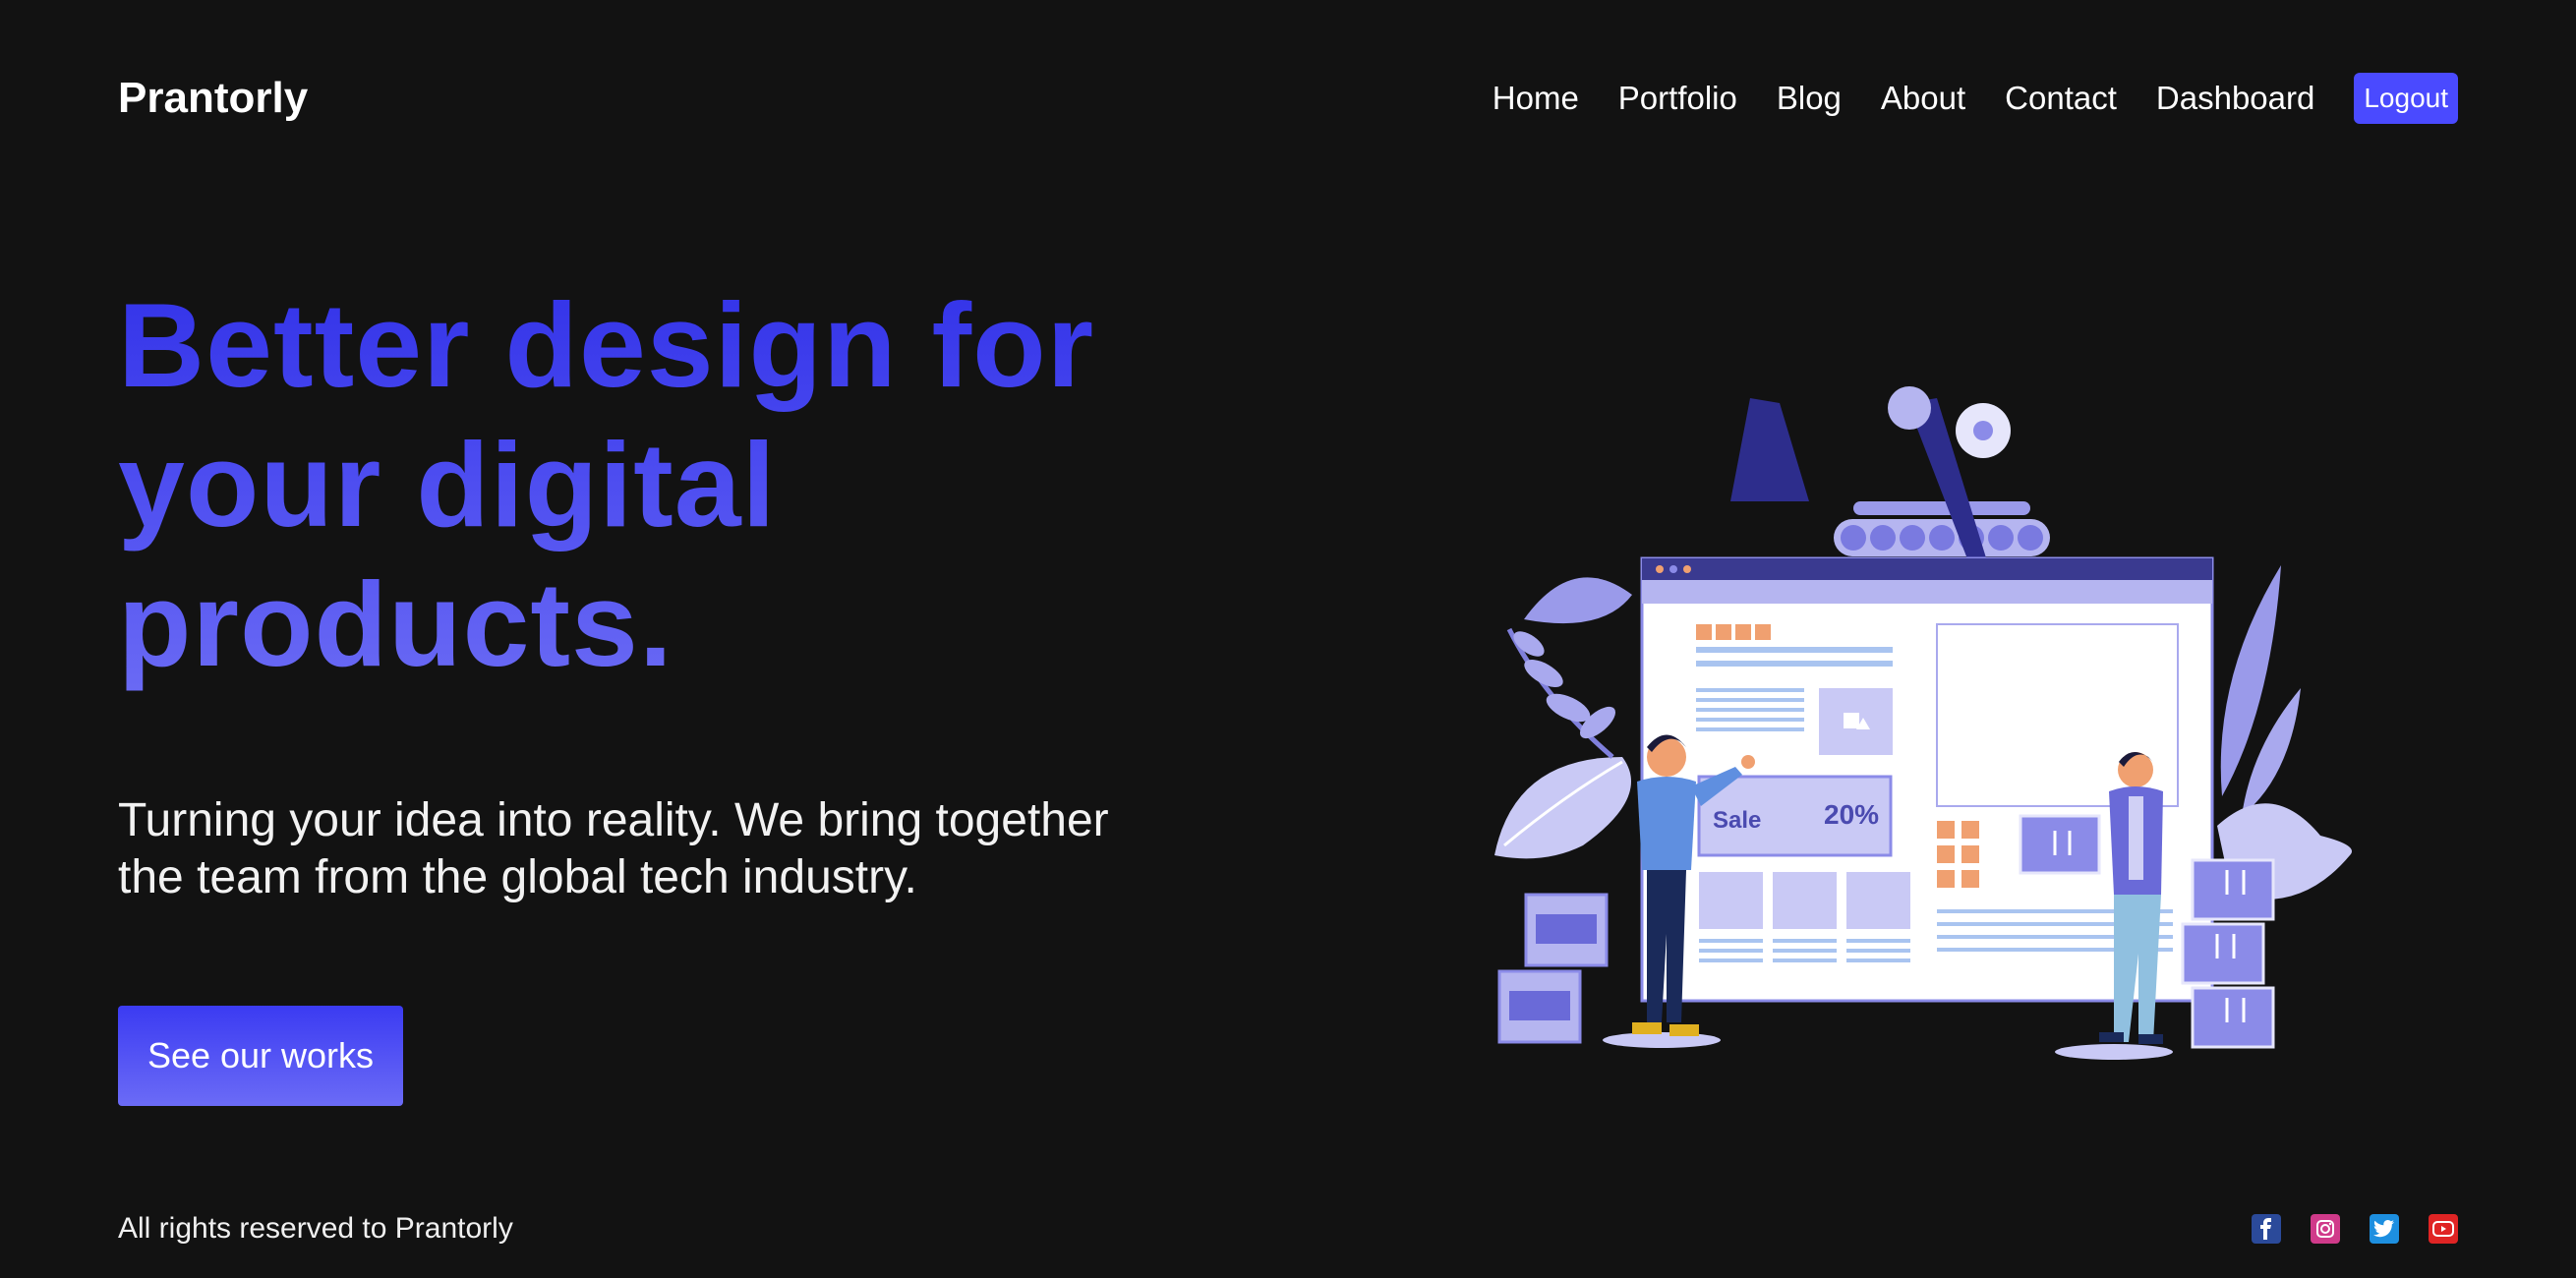  Describe the element at coordinates (2325, 1229) in the screenshot. I see `instagram-icon` at that location.